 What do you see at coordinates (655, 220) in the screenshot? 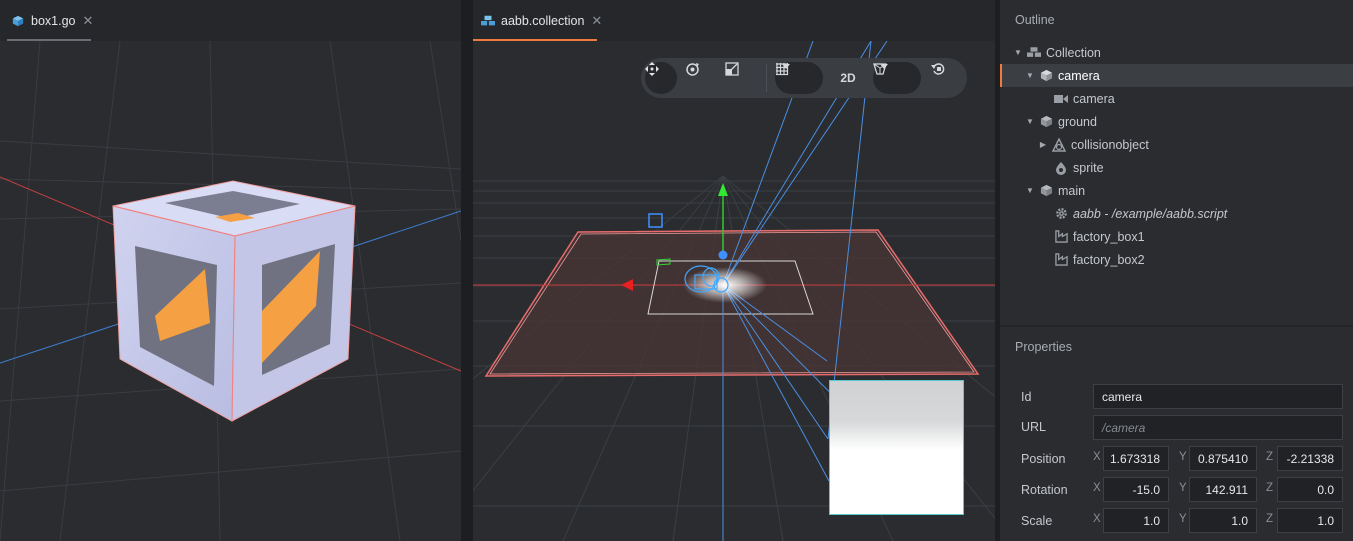
I see `plane-handle` at bounding box center [655, 220].